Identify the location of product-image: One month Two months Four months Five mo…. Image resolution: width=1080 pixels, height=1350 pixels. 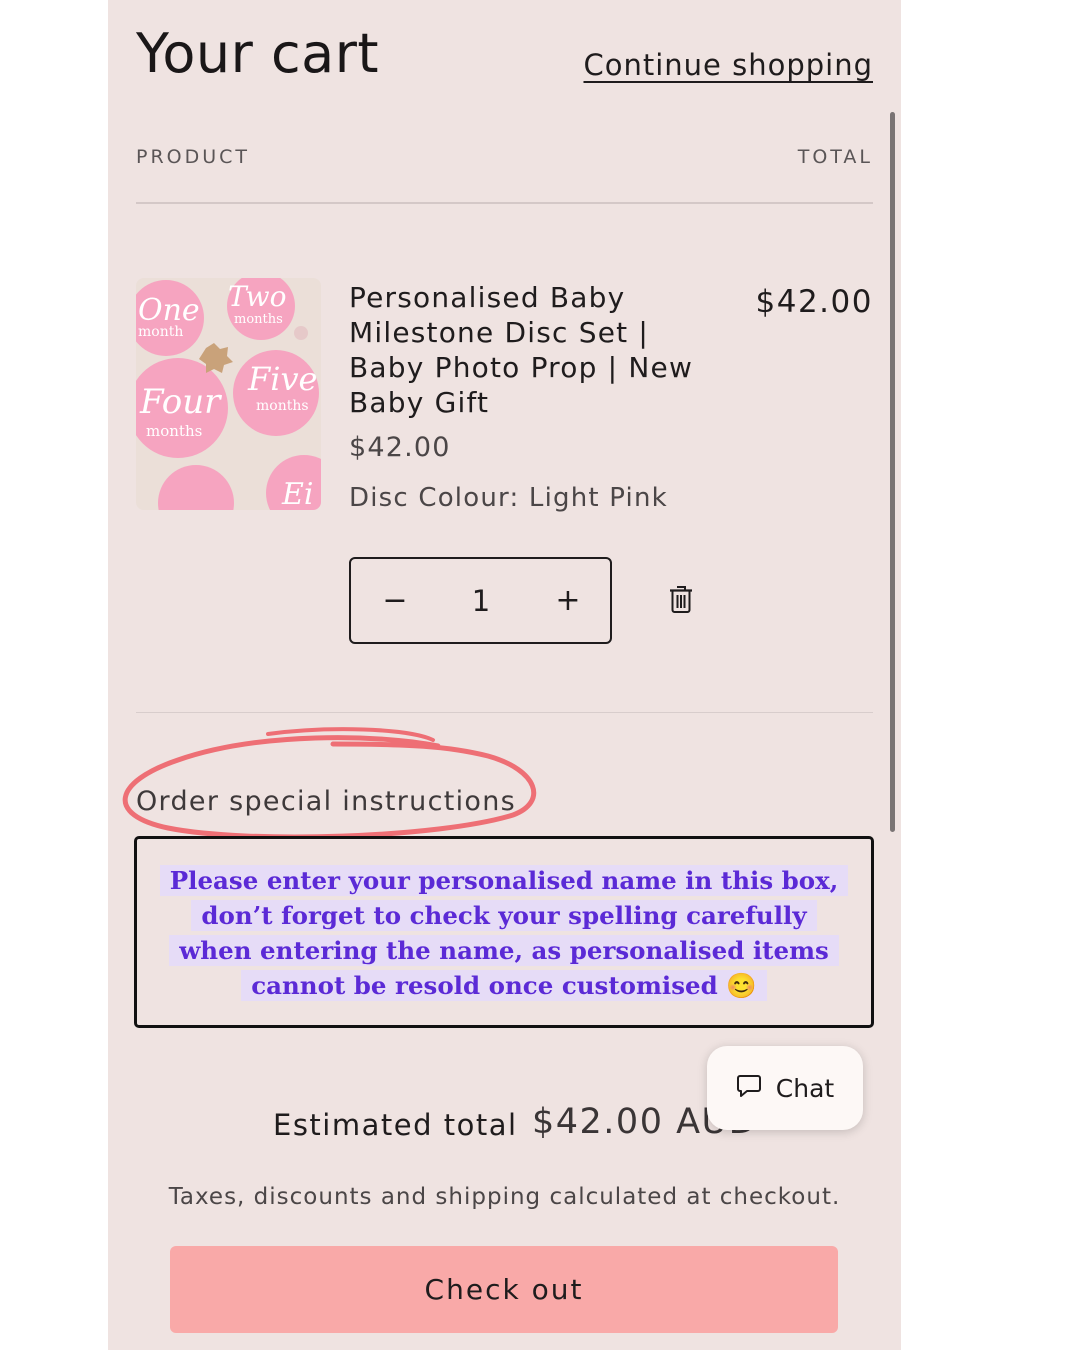
(228, 394).